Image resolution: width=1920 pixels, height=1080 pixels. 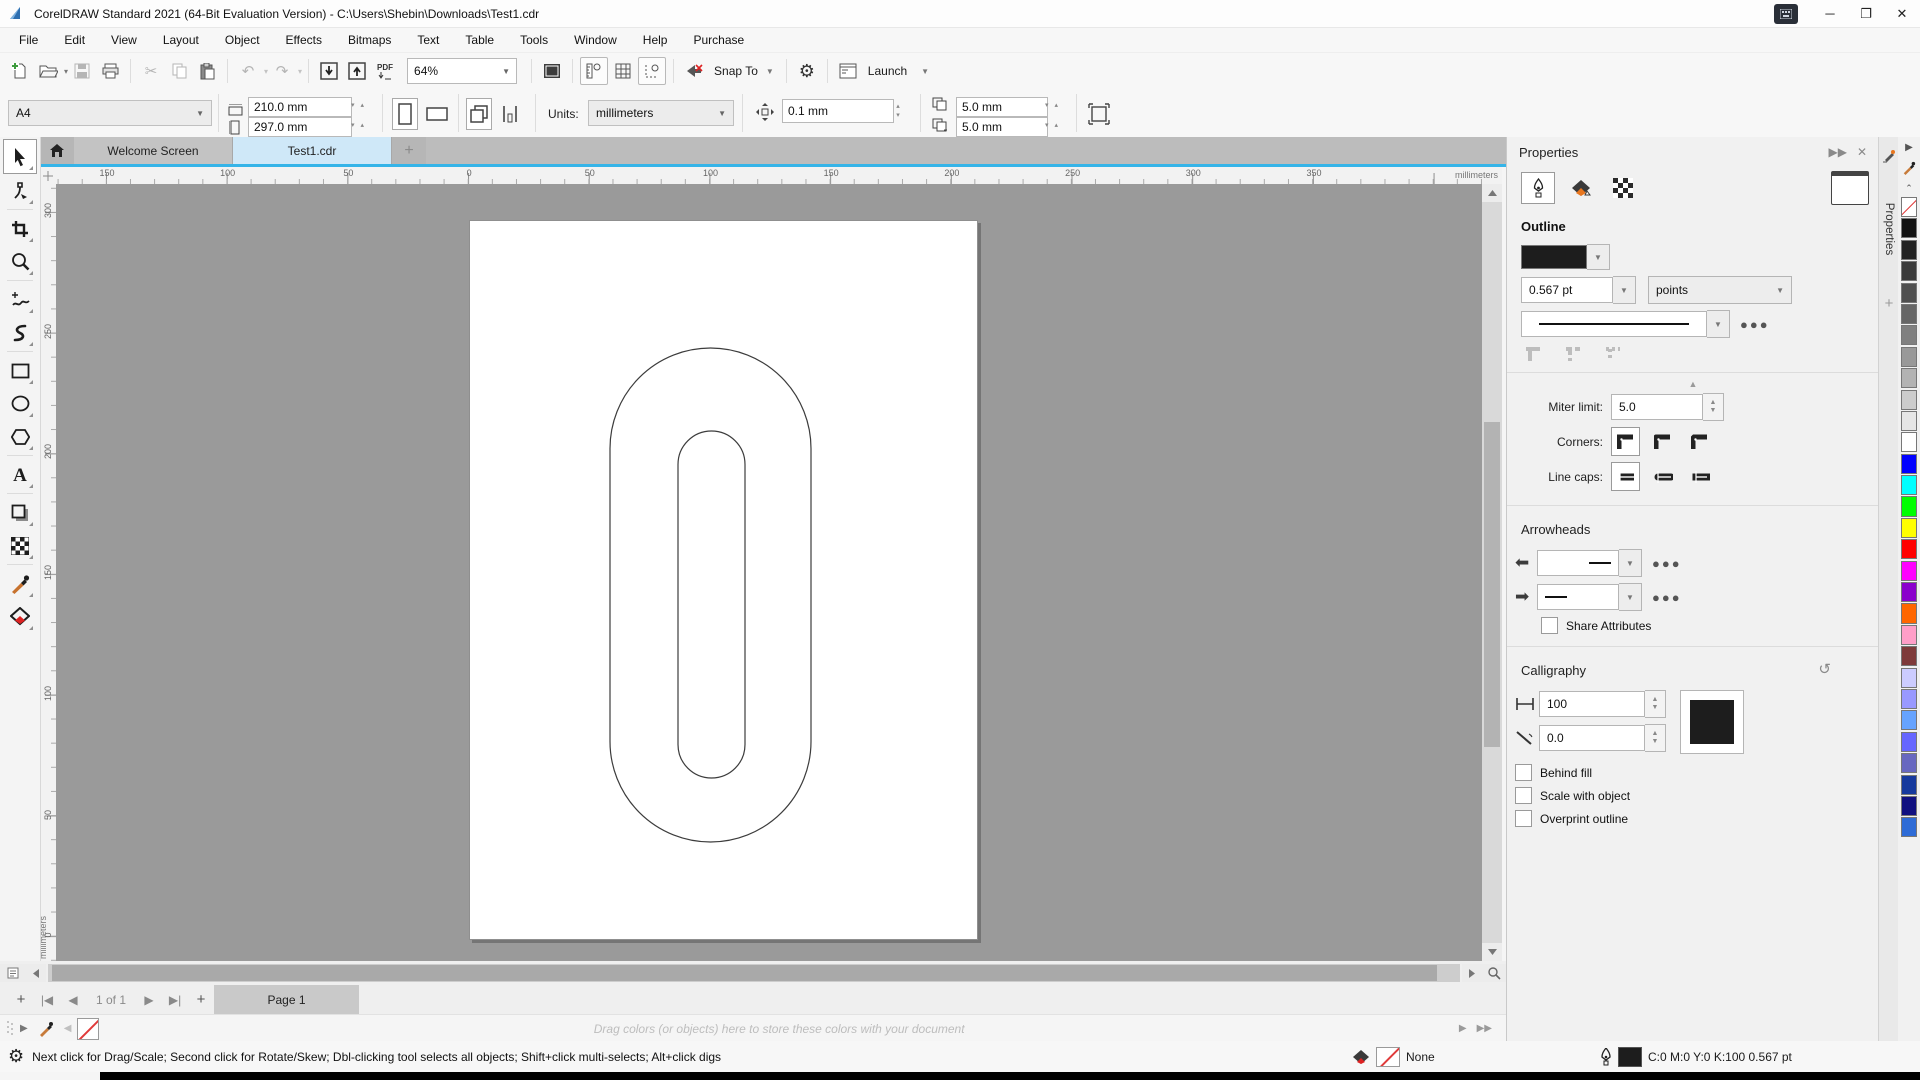 I want to click on swatch-slate-blue, so click(x=1909, y=763).